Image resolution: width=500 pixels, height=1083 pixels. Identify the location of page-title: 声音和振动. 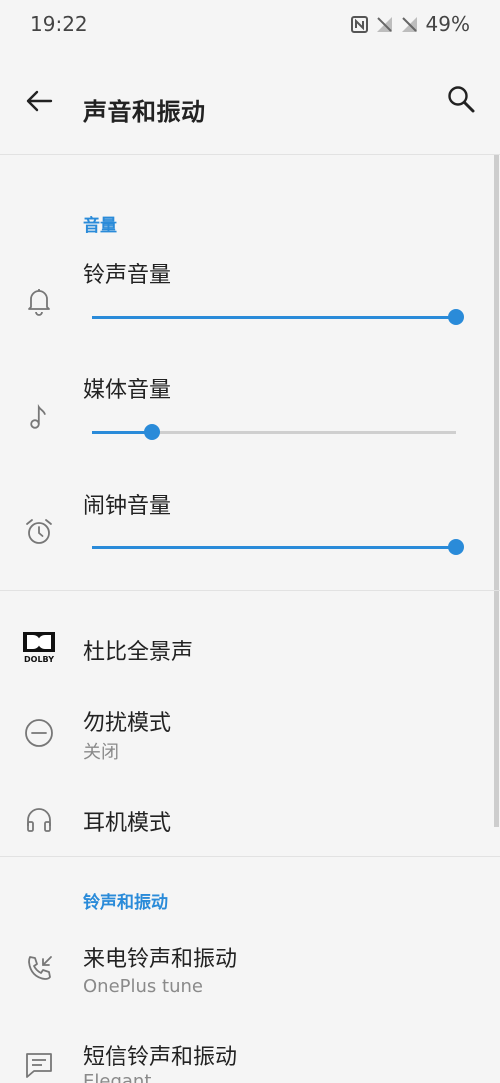
(144, 112).